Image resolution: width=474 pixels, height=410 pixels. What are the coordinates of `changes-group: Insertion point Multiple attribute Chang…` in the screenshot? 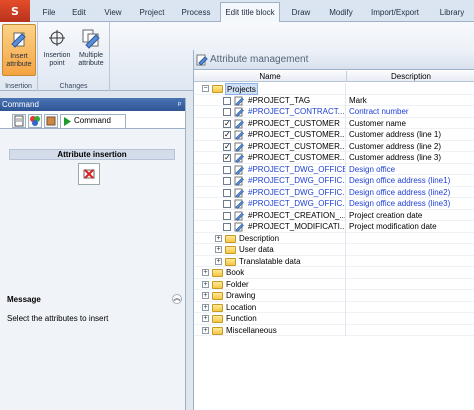 It's located at (74, 56).